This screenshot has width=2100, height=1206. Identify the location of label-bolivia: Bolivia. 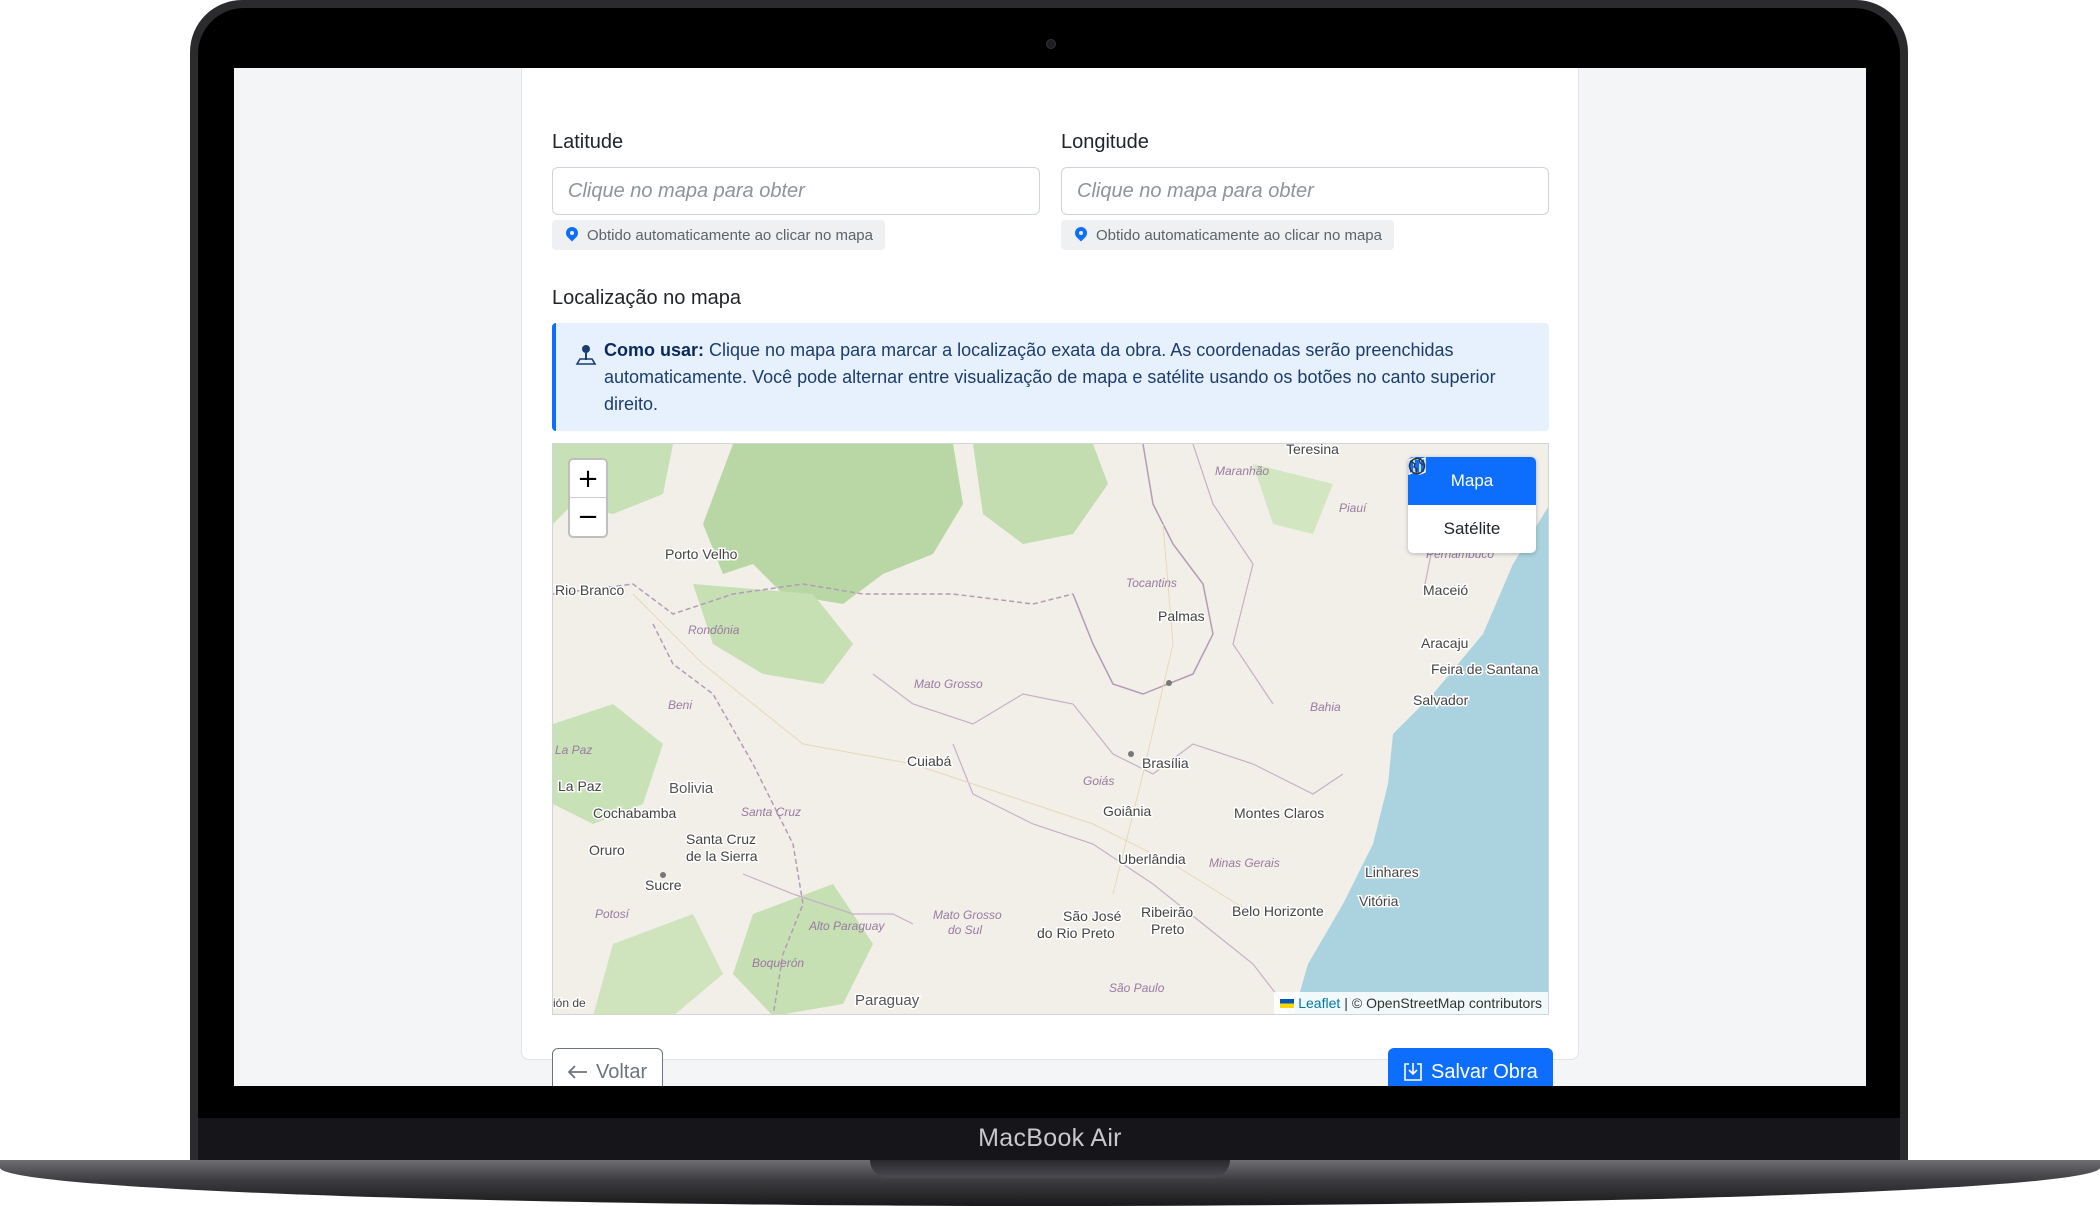
(691, 788).